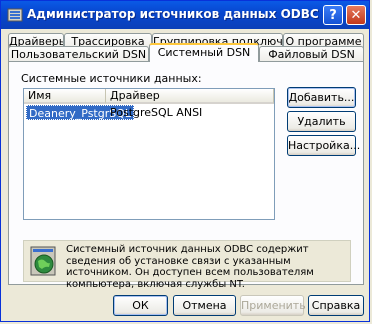 This screenshot has width=372, height=324. I want to click on window-title: Администратор источников данных ODBC, so click(173, 14).